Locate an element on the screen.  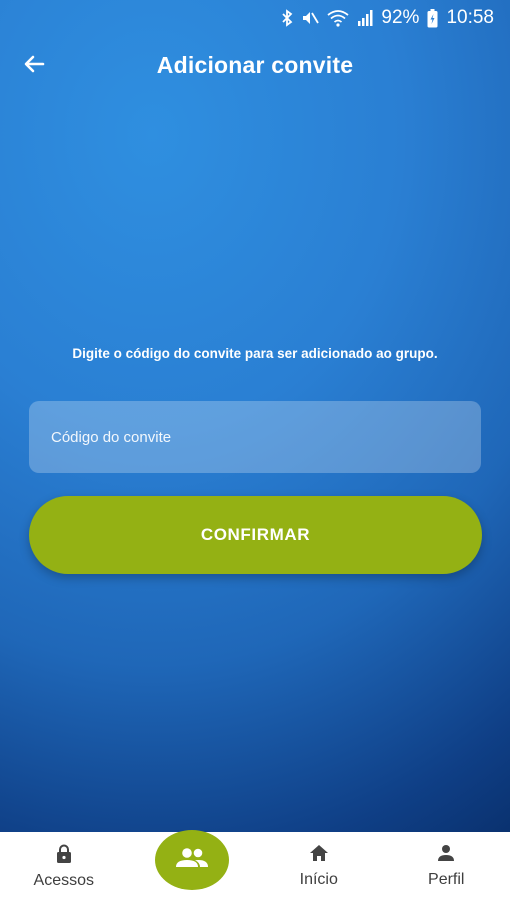
page-title: Adicionar convite is located at coordinates (255, 64).